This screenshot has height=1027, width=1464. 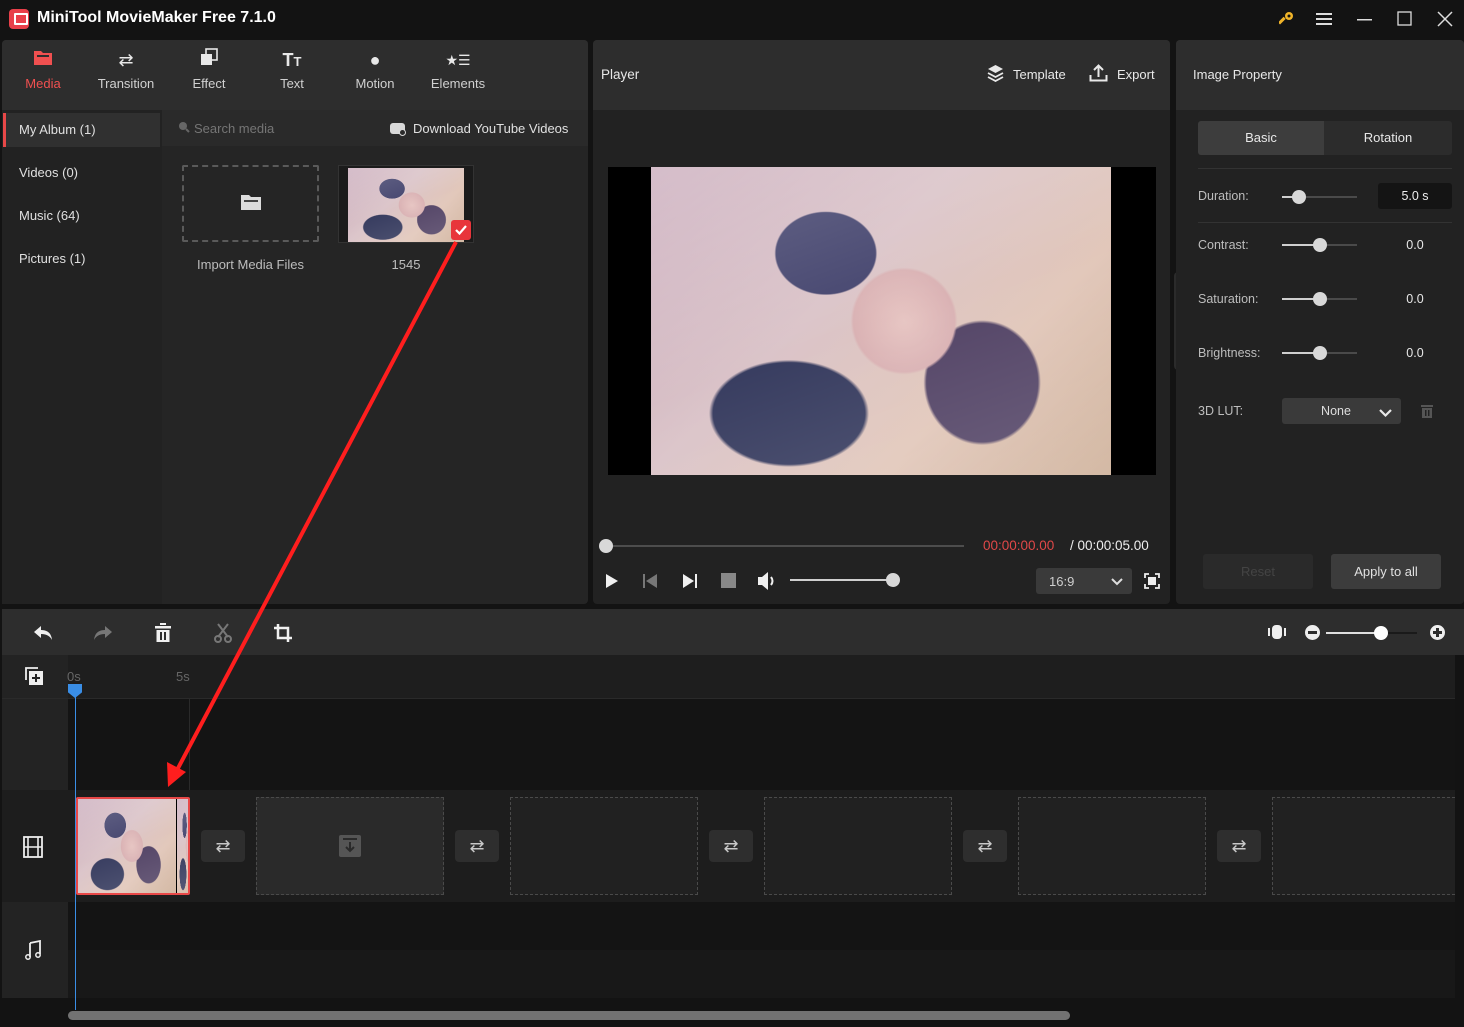 What do you see at coordinates (761, 974) in the screenshot?
I see `audio-track-lower` at bounding box center [761, 974].